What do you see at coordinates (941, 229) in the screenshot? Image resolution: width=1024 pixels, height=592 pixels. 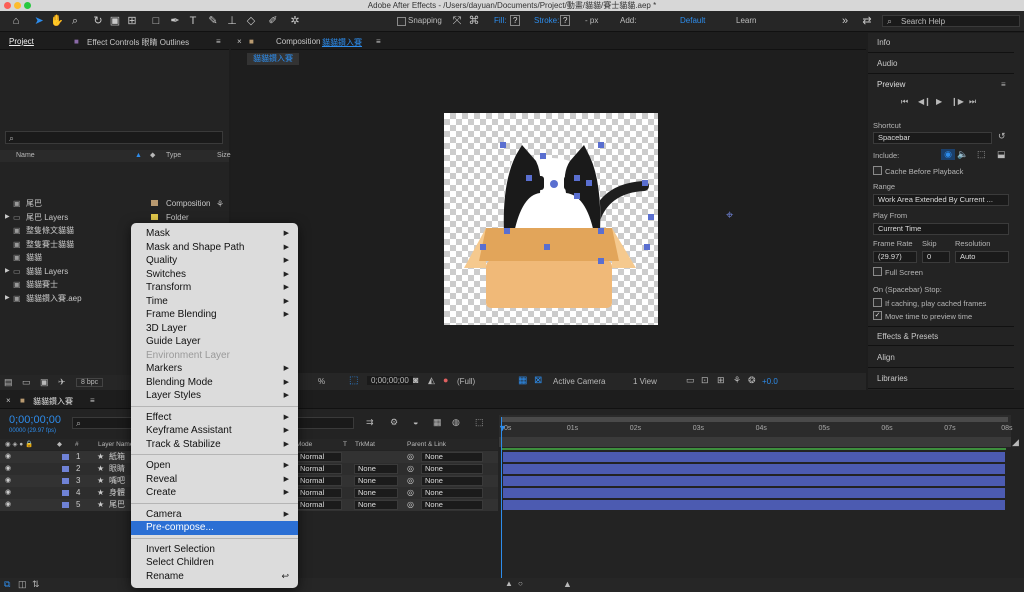 I see `play-from-select: Current Time` at bounding box center [941, 229].